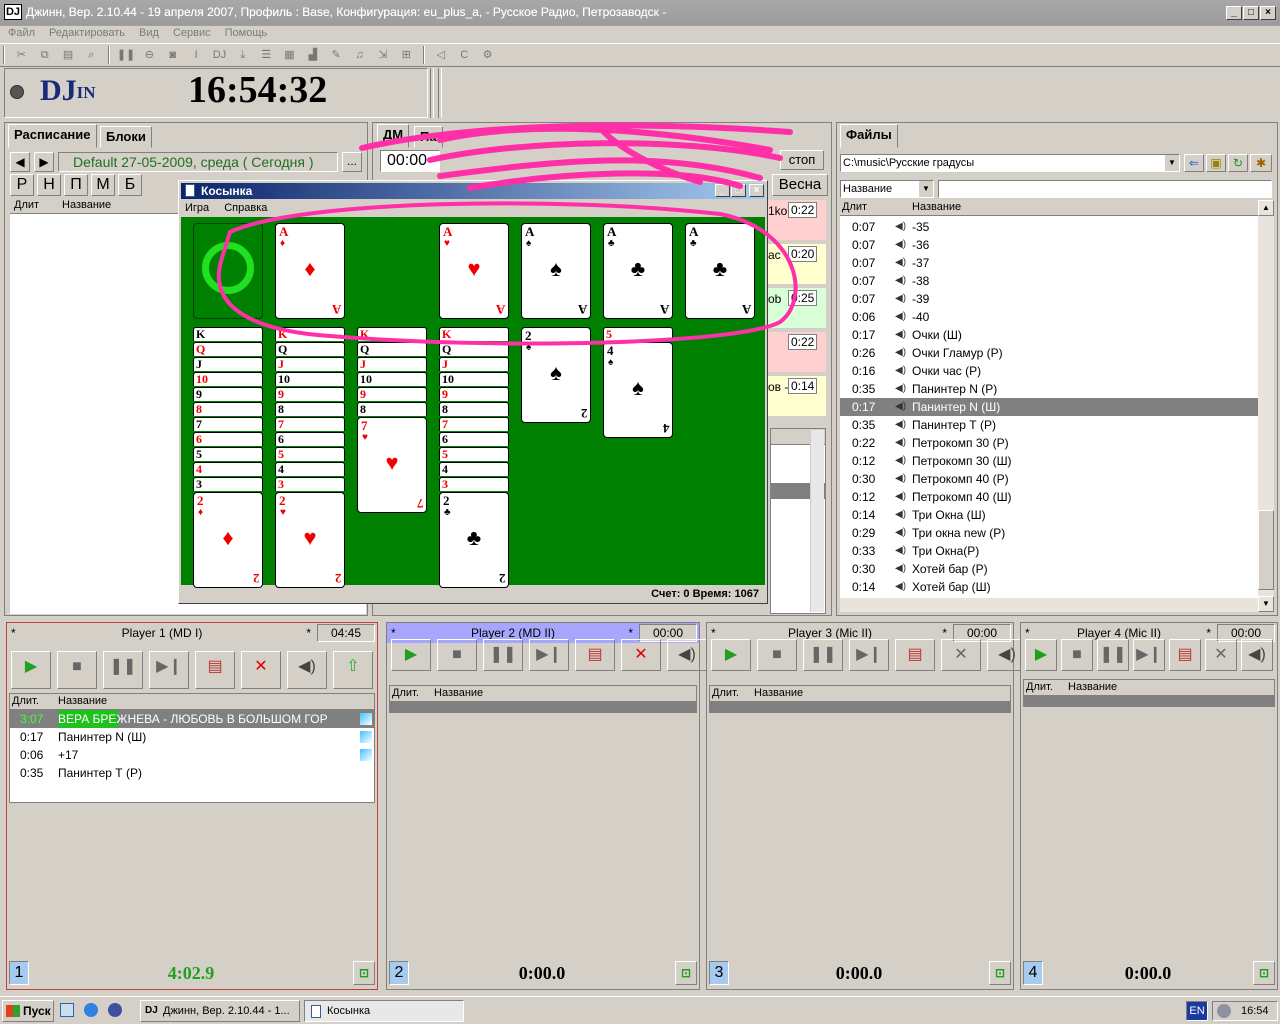  I want to click on file-row: 0:14 ◀) Три Окна (Ш), so click(1049, 515).